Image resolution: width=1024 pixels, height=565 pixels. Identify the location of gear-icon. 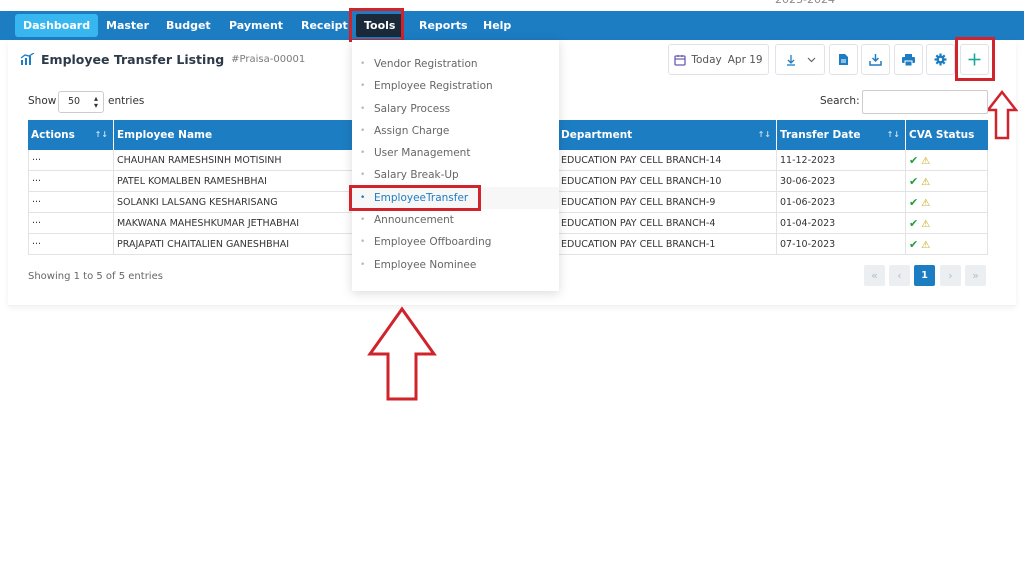
(940, 59).